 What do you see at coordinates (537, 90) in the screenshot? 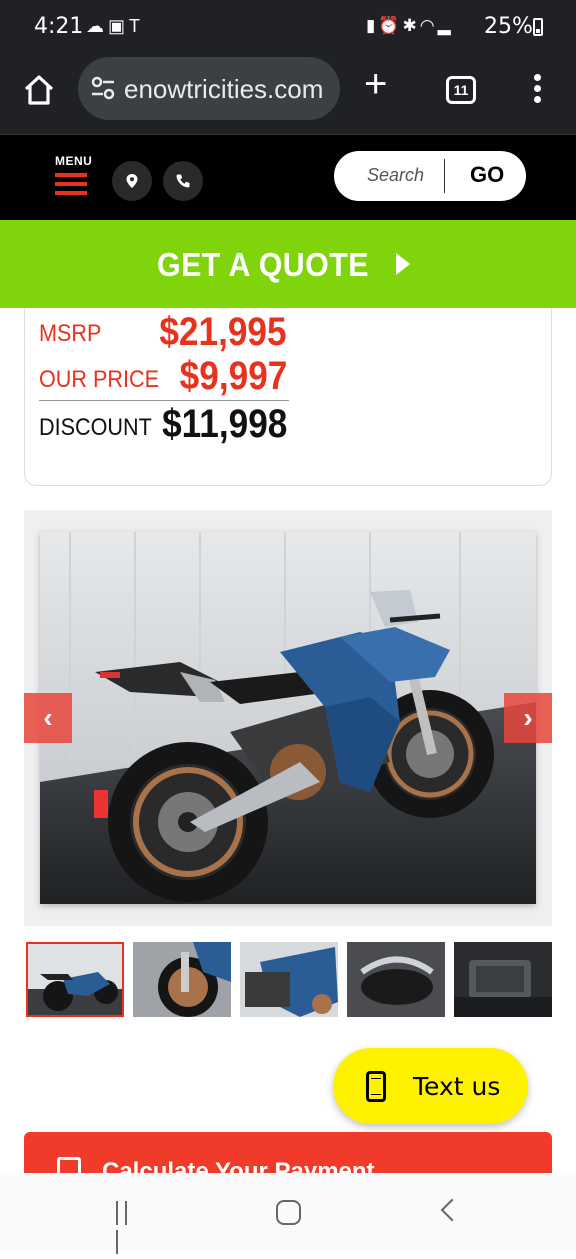
I see `more-menu-icon` at bounding box center [537, 90].